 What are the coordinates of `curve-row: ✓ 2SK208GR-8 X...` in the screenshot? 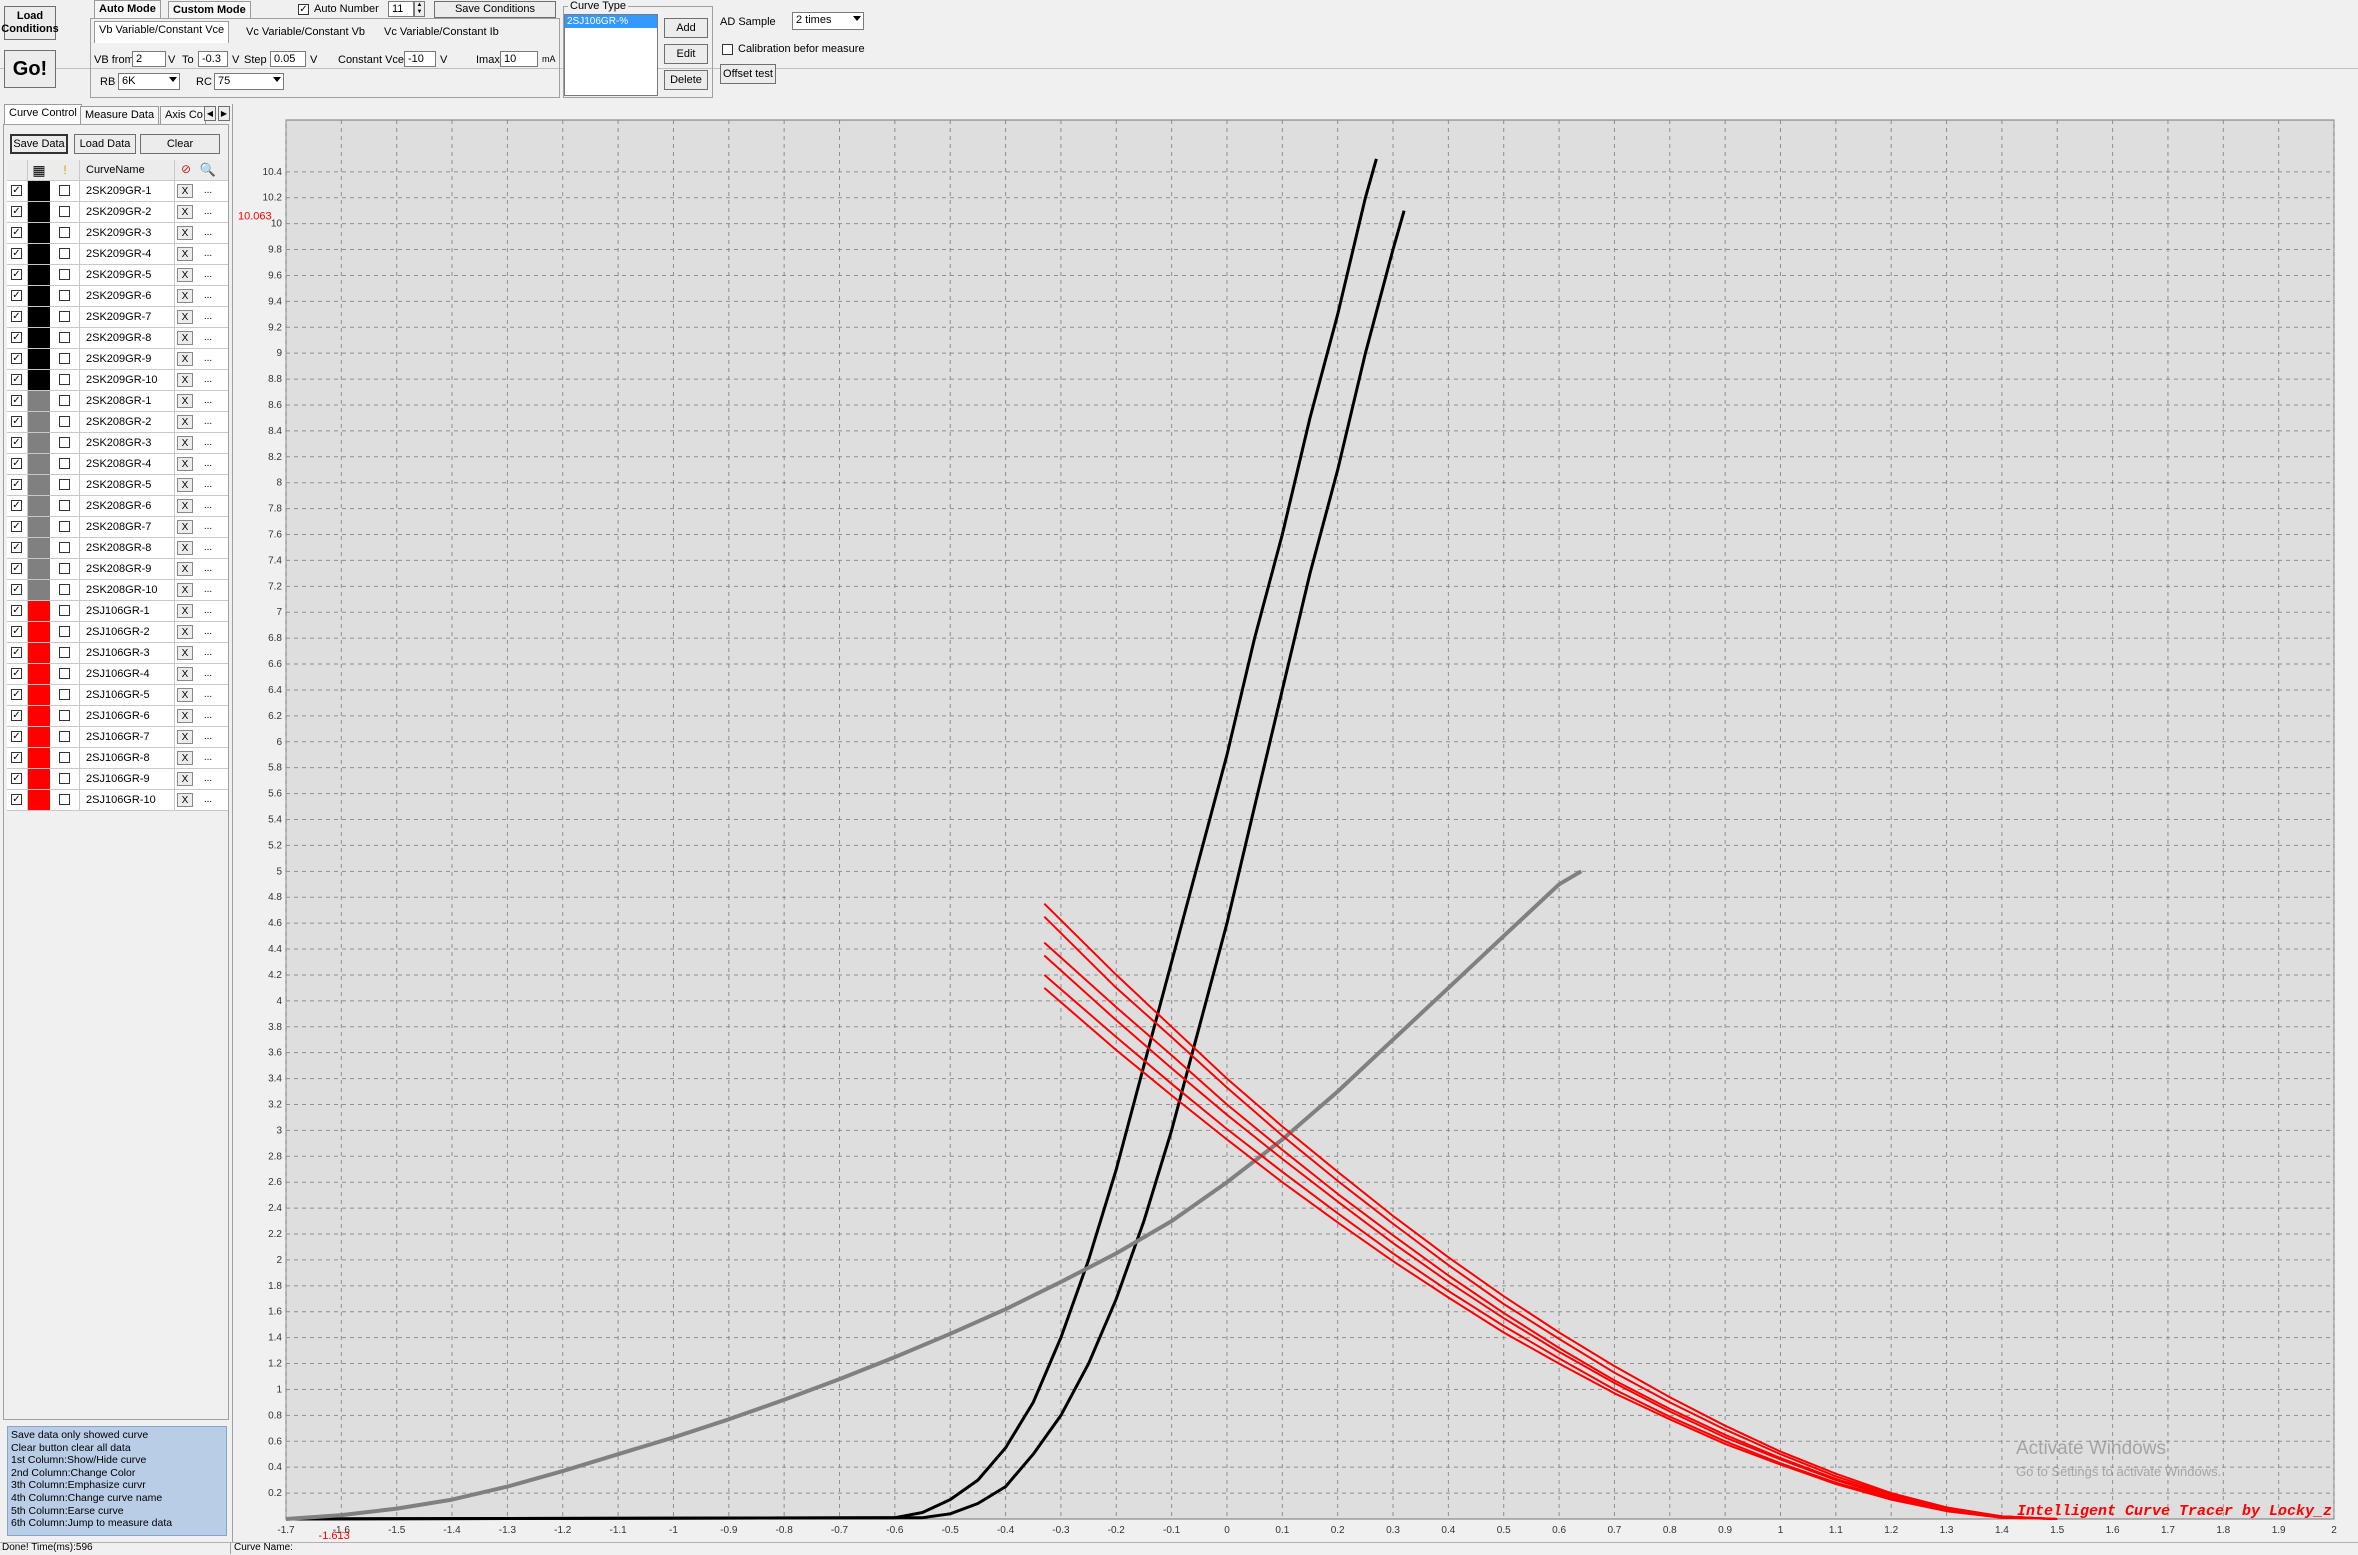 It's located at (117, 548).